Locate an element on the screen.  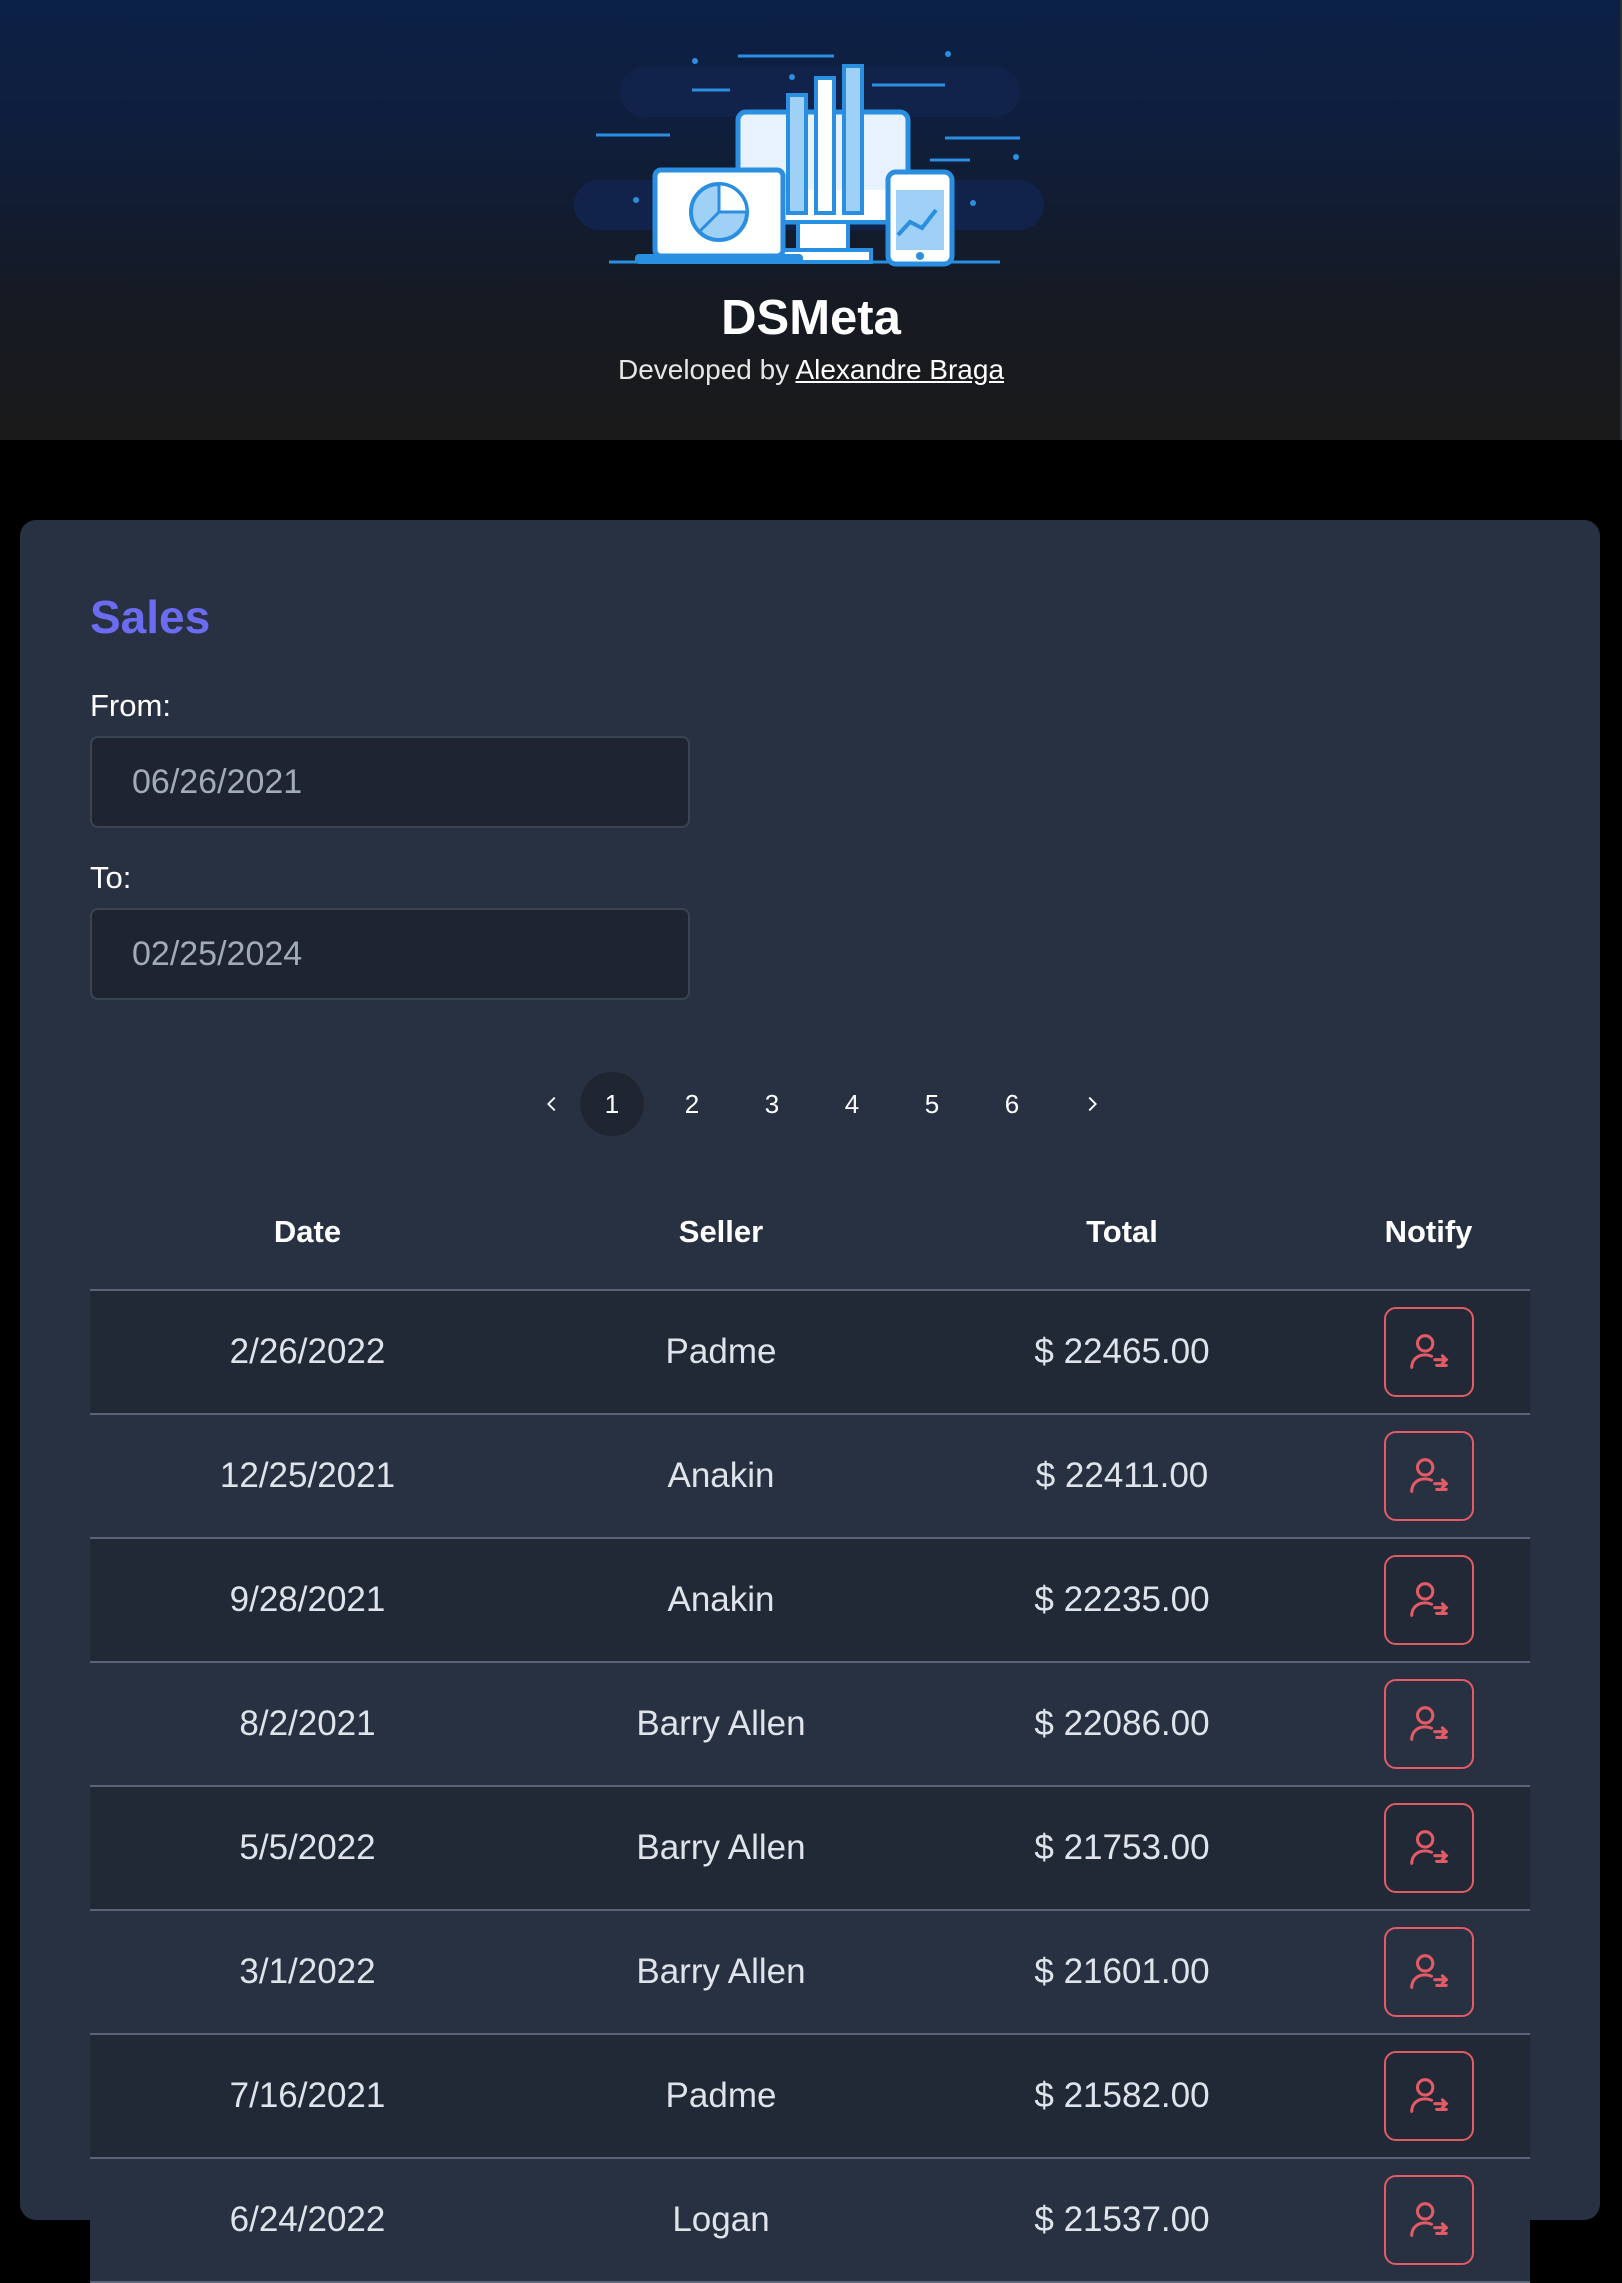
author-link: Alexandre Braga is located at coordinates (899, 369).